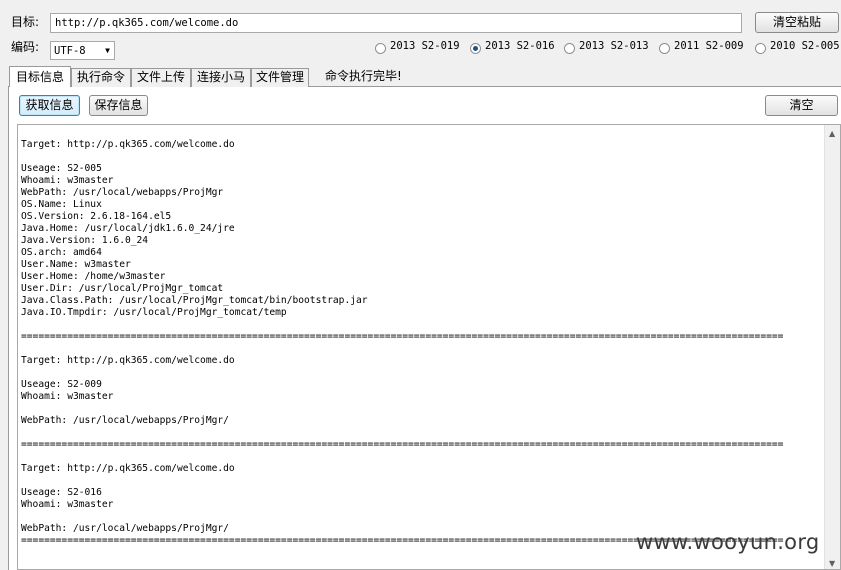  Describe the element at coordinates (280, 77) in the screenshot. I see `tab-file-manager: 文件管理` at that location.